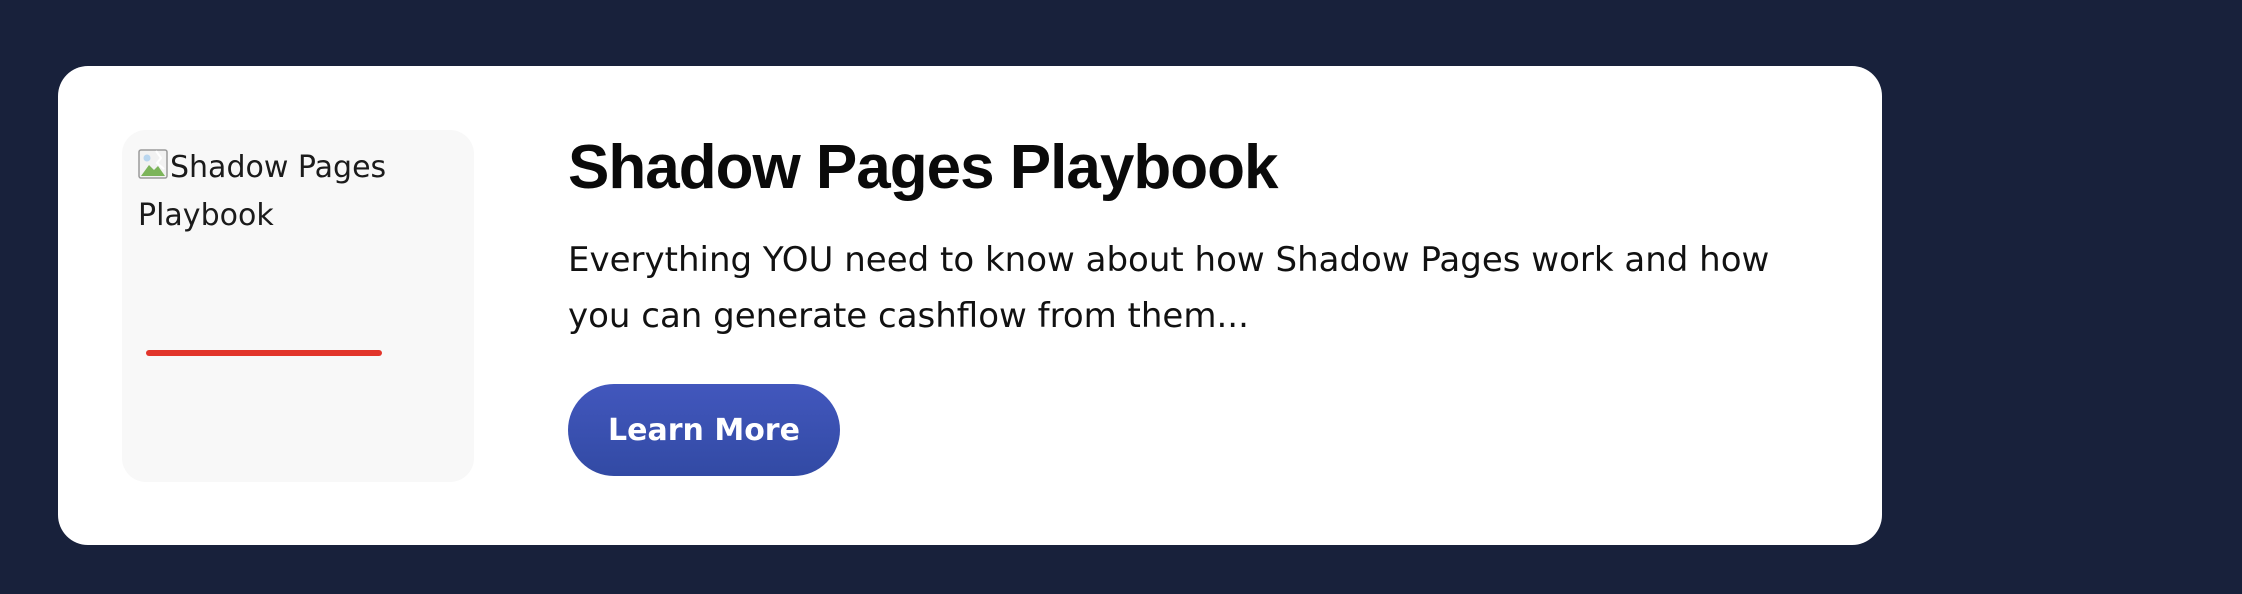 This screenshot has width=2242, height=594. What do you see at coordinates (704, 430) in the screenshot?
I see `learn-more-button: Learn More` at bounding box center [704, 430].